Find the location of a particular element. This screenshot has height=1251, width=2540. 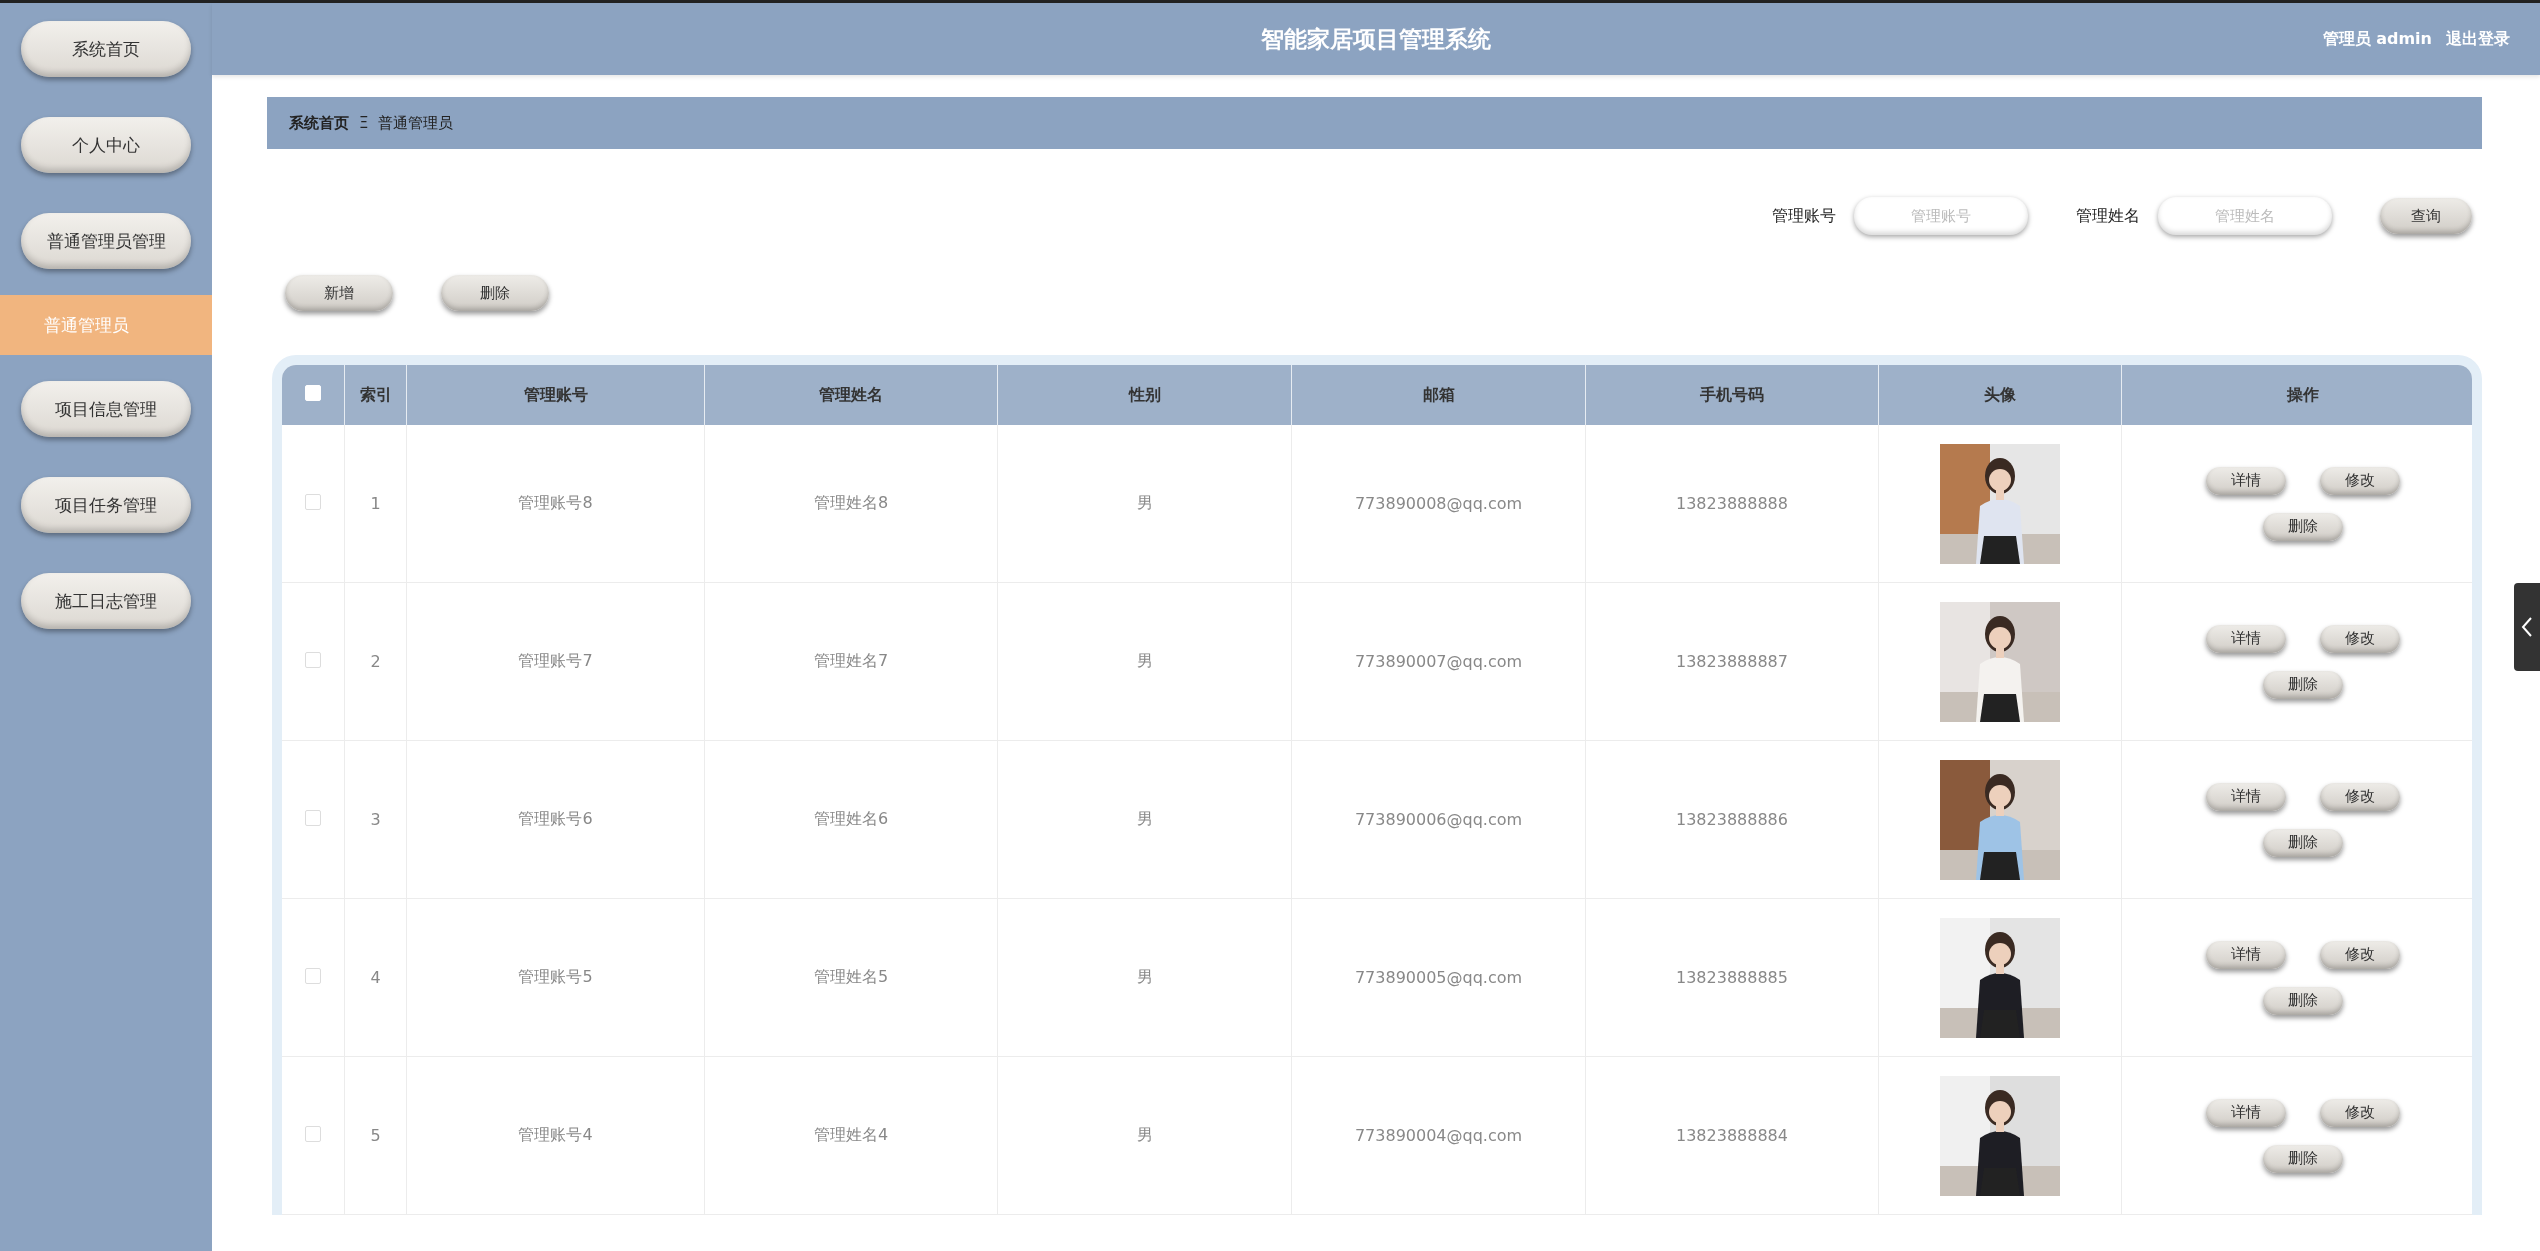

menu-button: 系统首页 is located at coordinates (106, 49).